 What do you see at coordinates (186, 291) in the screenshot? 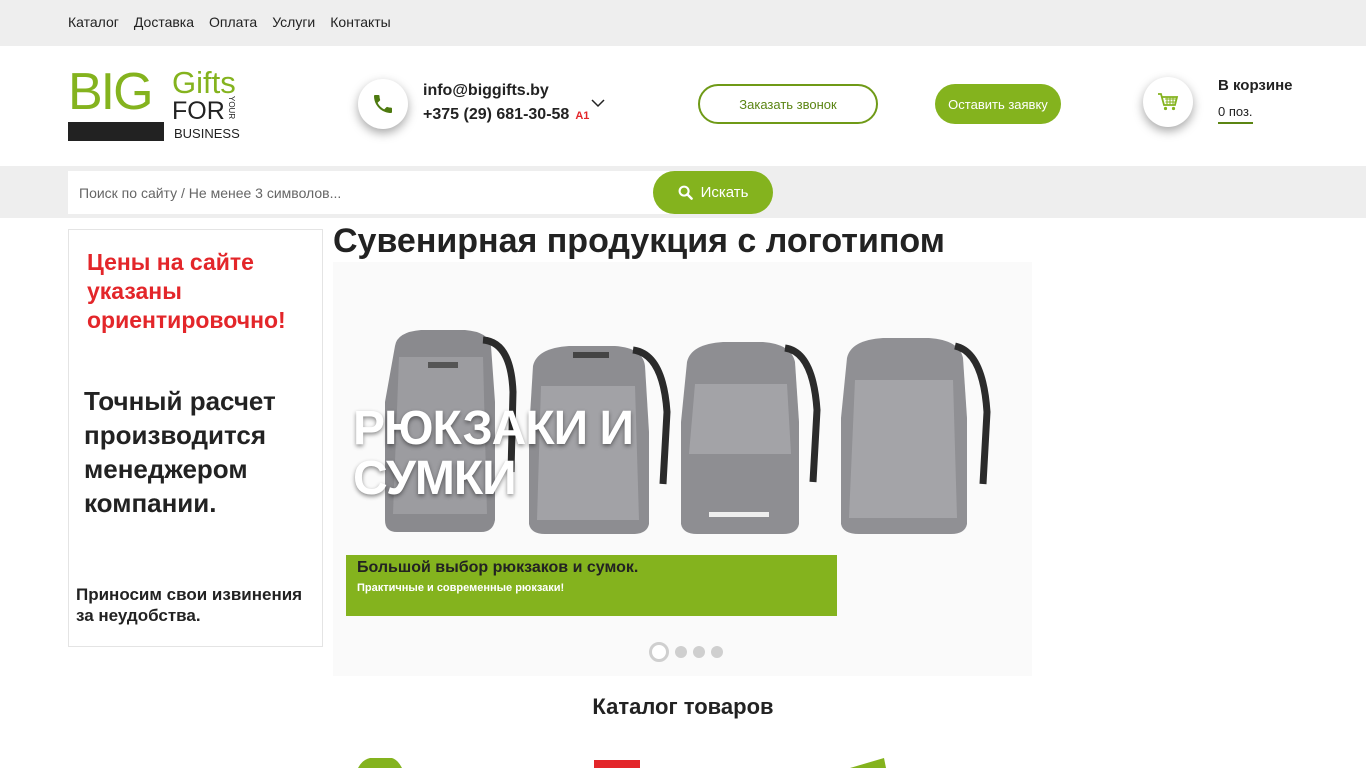
I see `price-notice-text: Цены на сайте указаны ориентировочно!` at bounding box center [186, 291].